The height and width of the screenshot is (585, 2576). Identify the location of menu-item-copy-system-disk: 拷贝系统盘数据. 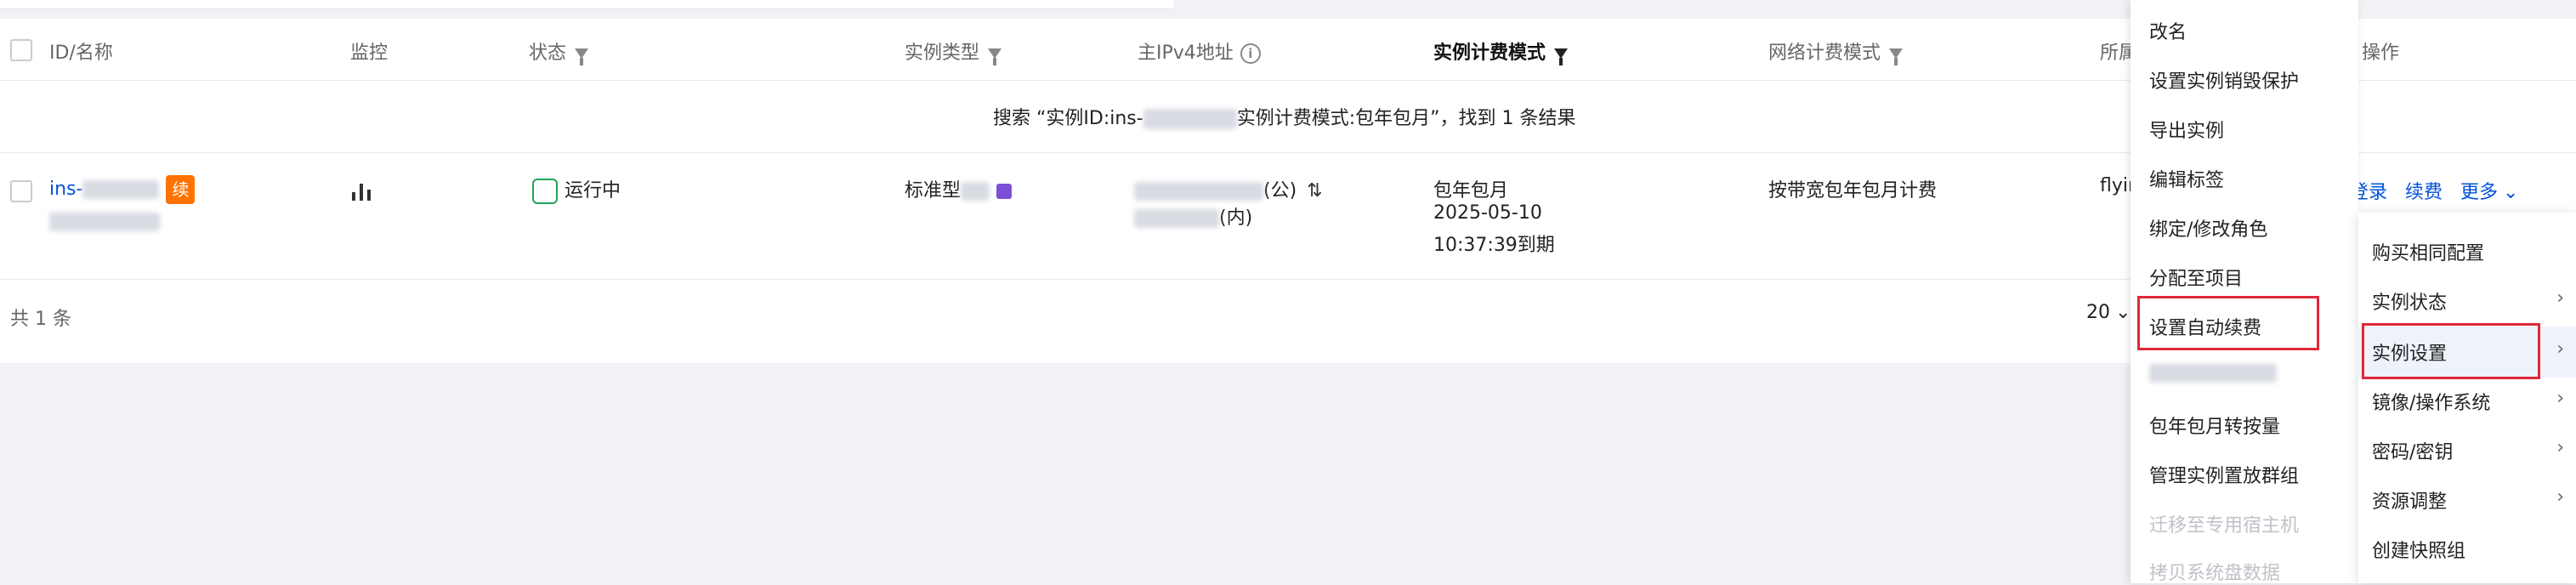
(2215, 573).